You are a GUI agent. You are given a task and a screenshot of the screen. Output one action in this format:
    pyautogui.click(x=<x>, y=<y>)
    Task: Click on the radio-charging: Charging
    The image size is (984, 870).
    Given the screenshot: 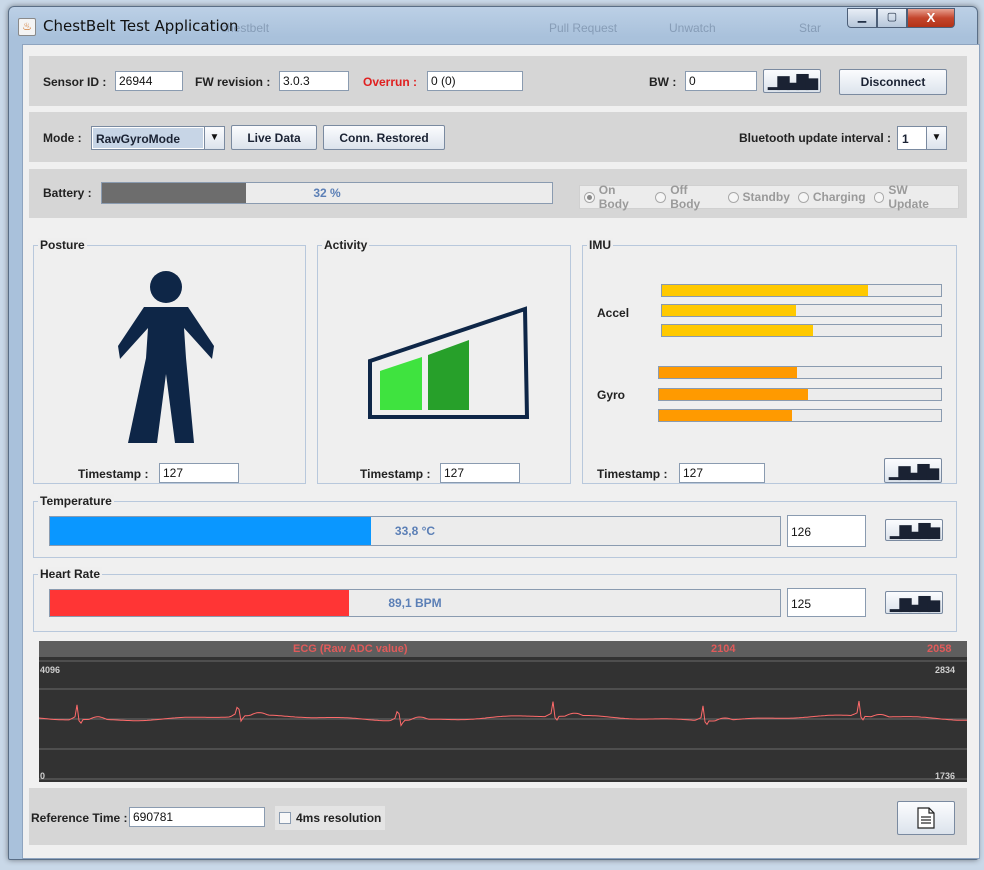 What is the action you would take?
    pyautogui.click(x=831, y=197)
    